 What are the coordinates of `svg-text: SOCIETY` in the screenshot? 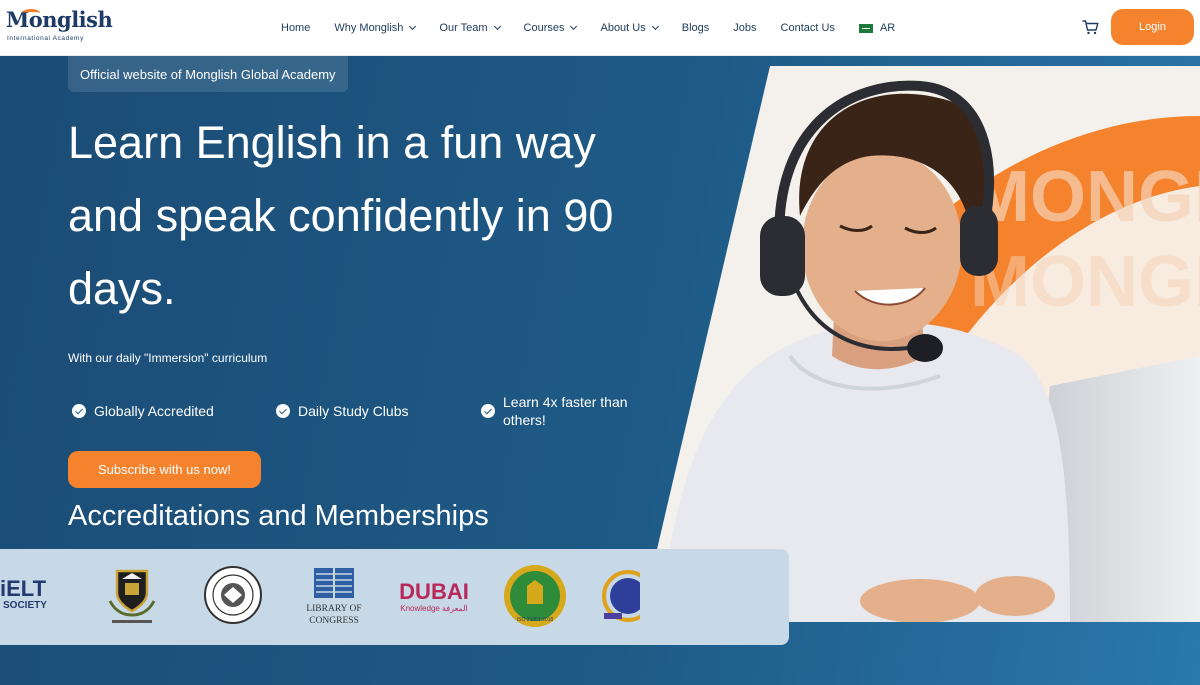 It's located at (25, 605).